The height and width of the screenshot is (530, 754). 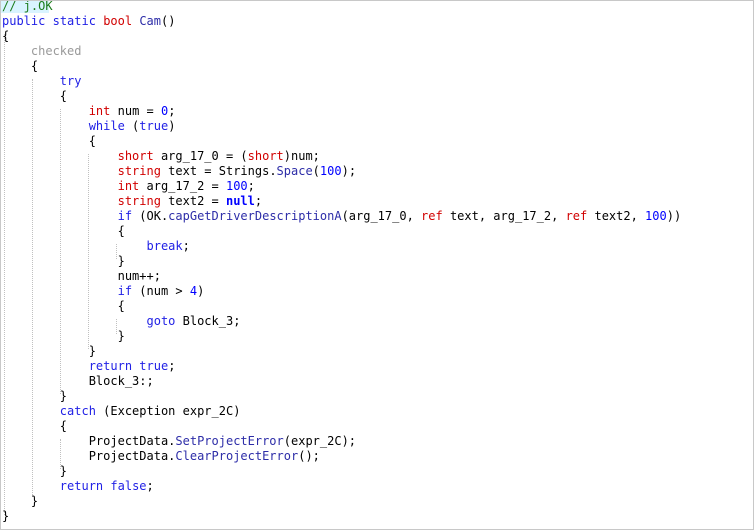 I want to click on code-token: // j.OK, so click(x=27, y=6).